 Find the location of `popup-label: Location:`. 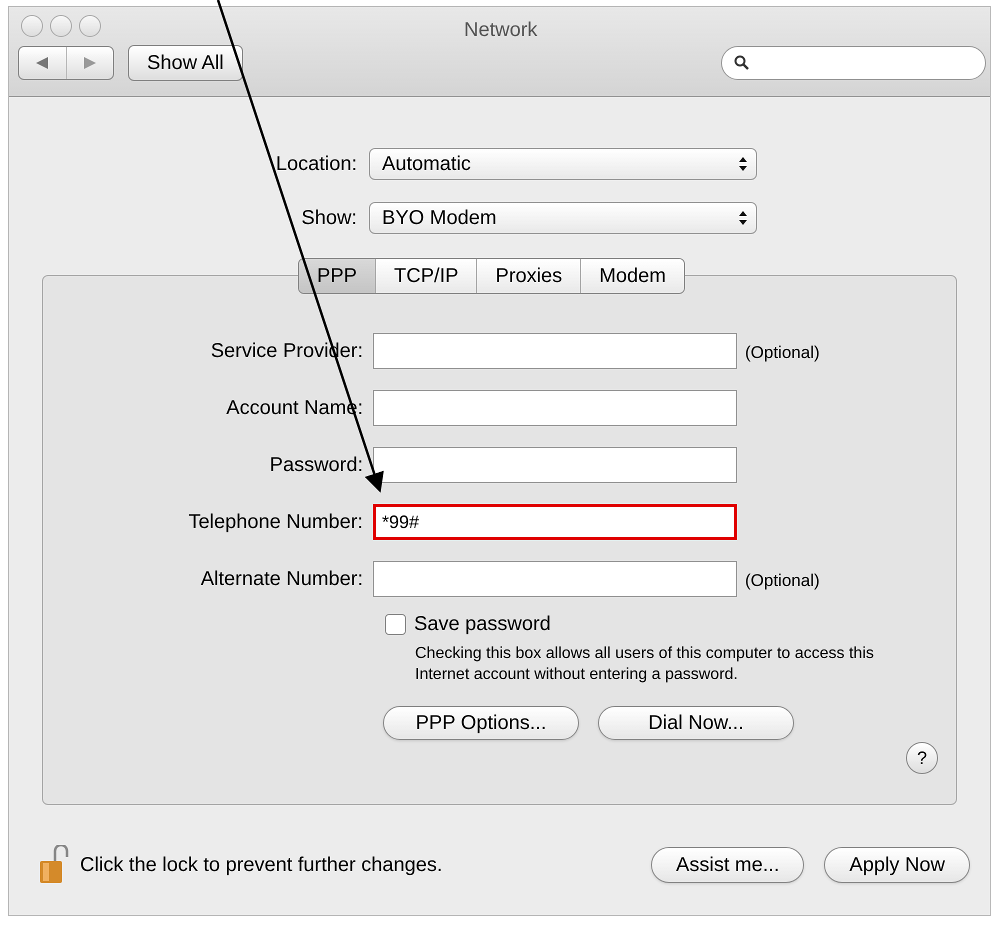

popup-label: Location: is located at coordinates (316, 164).